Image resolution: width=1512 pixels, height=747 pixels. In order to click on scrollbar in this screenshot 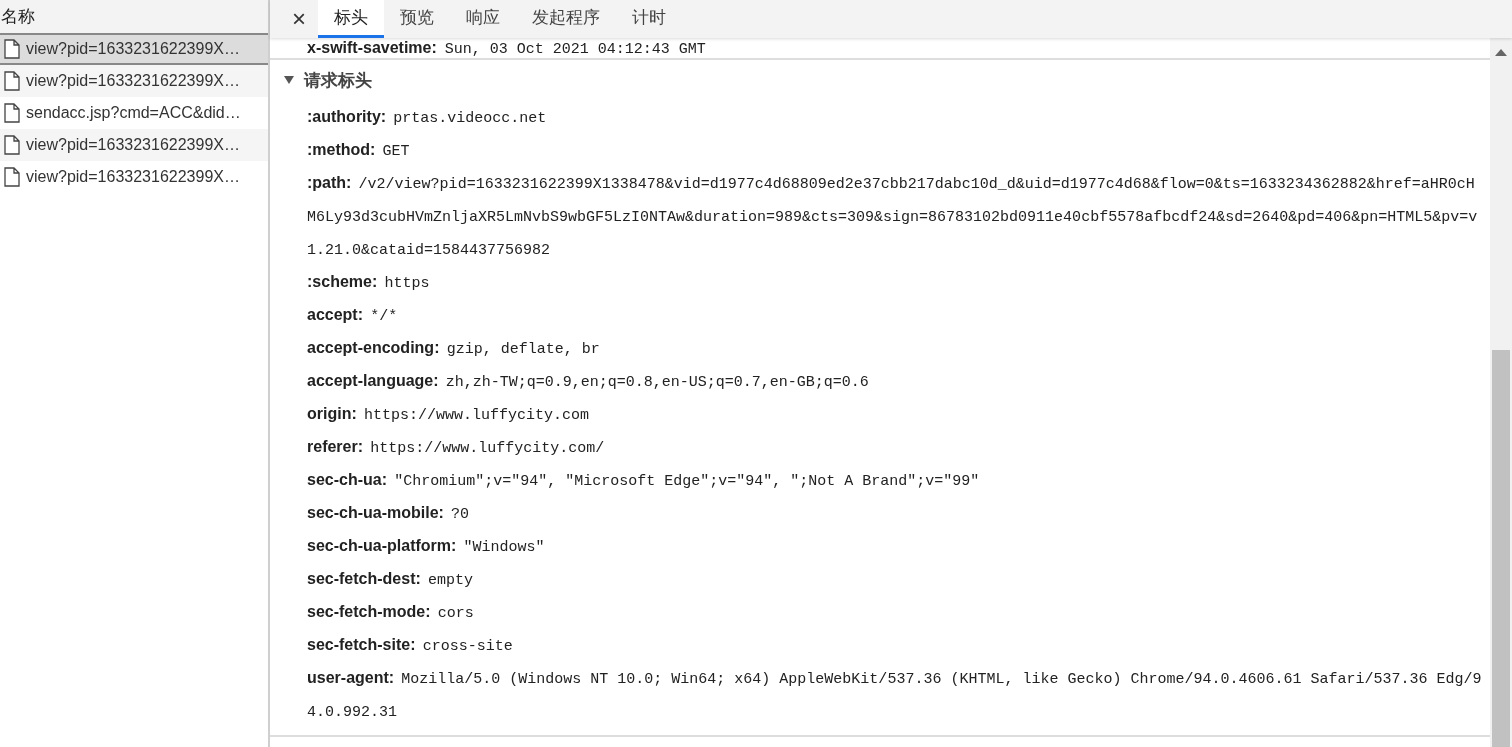, I will do `click(1501, 392)`.